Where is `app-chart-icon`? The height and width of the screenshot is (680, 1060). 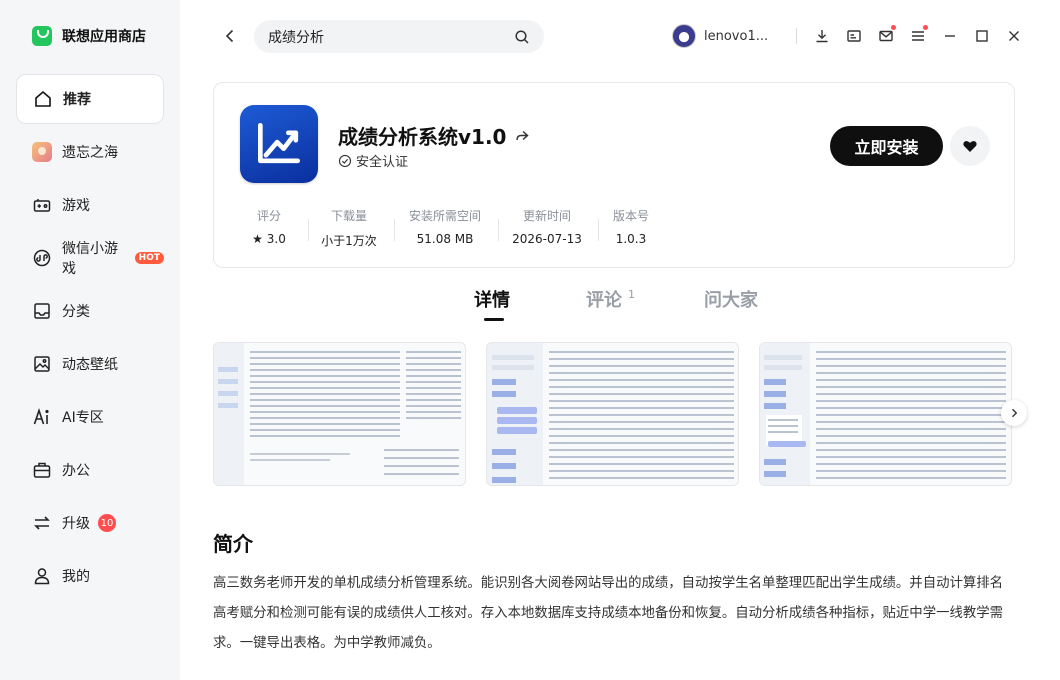
app-chart-icon is located at coordinates (279, 144).